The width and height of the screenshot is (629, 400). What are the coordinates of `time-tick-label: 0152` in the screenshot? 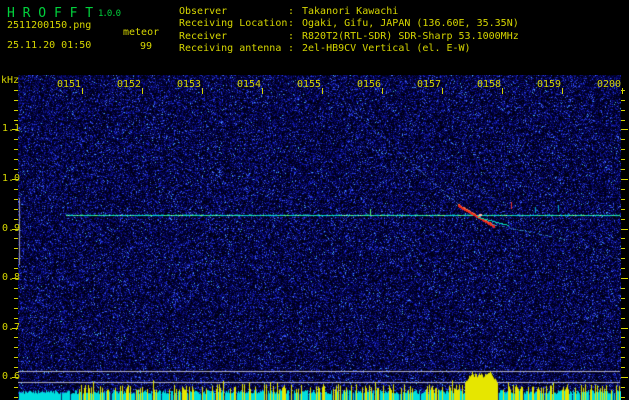 It's located at (129, 84).